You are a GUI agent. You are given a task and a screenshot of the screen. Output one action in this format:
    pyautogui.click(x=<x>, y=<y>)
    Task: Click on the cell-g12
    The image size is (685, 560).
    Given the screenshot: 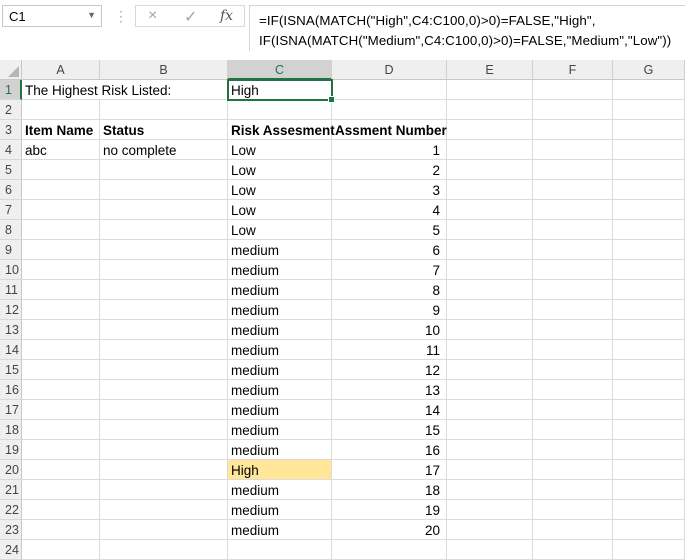 What is the action you would take?
    pyautogui.click(x=649, y=310)
    